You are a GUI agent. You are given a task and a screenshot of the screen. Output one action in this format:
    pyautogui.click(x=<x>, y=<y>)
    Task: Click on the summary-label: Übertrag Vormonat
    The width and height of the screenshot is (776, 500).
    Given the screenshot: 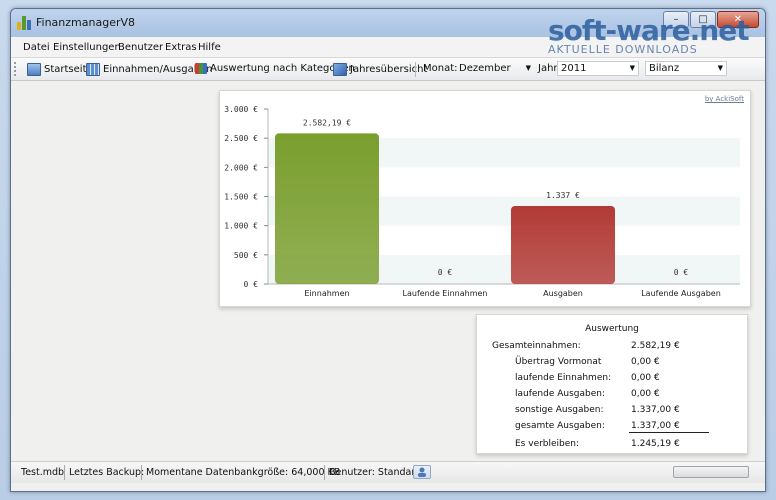 What is the action you would take?
    pyautogui.click(x=558, y=362)
    